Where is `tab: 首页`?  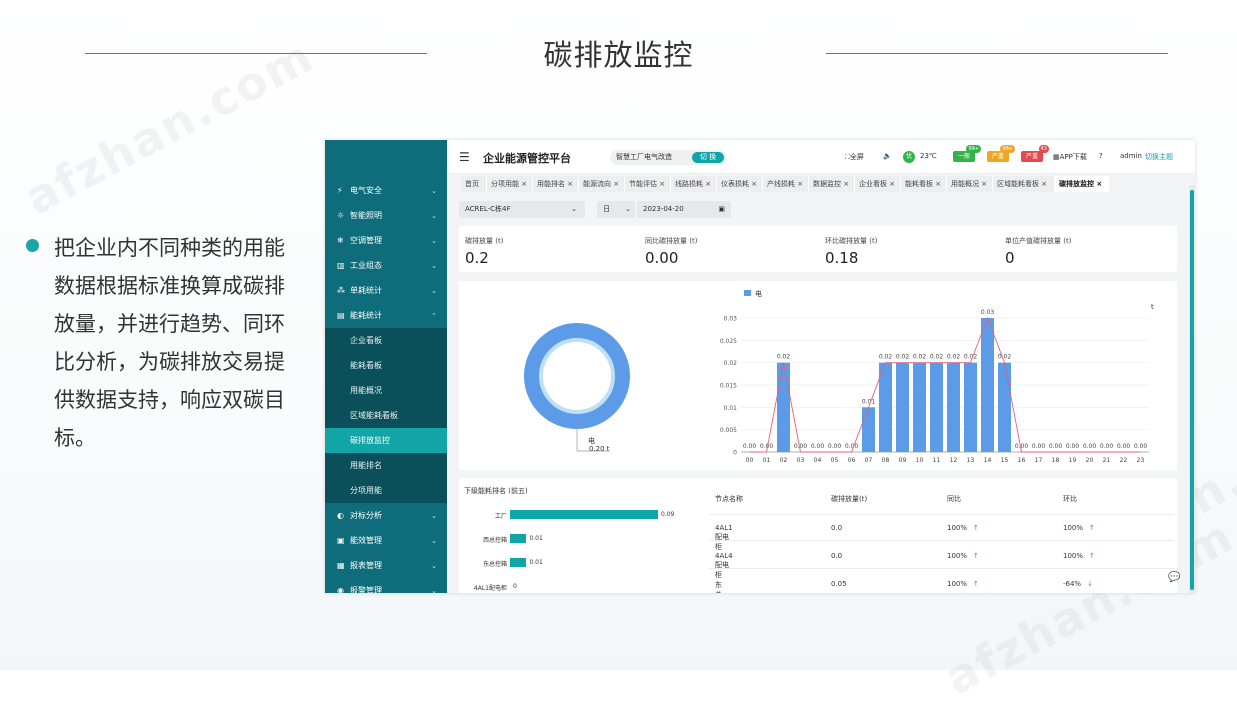 tab: 首页 is located at coordinates (474, 184).